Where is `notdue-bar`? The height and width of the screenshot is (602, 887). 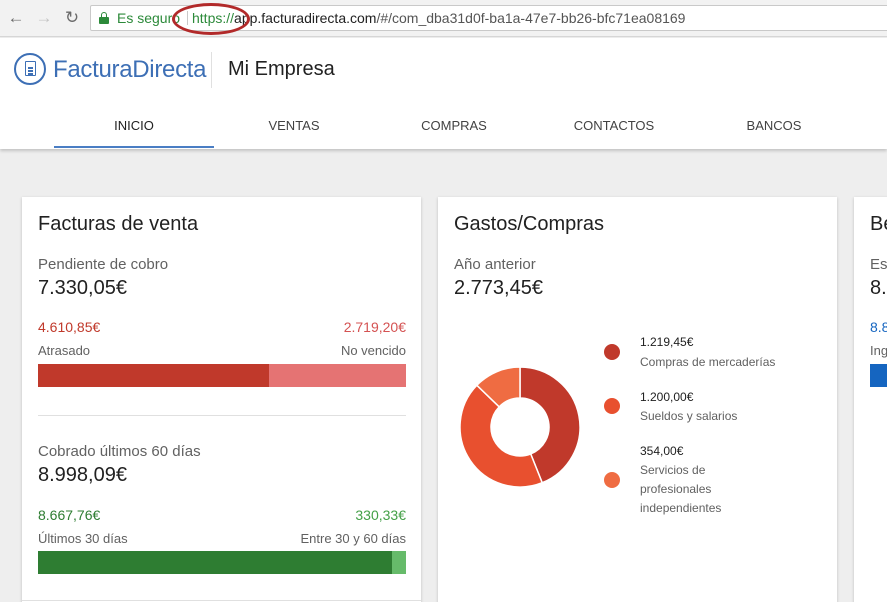 notdue-bar is located at coordinates (337, 375).